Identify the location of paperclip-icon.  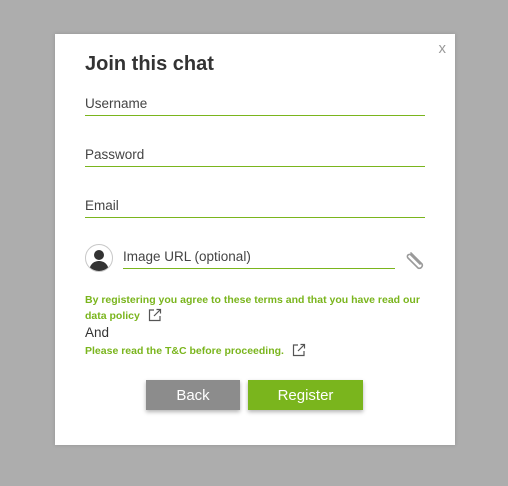
(416, 259).